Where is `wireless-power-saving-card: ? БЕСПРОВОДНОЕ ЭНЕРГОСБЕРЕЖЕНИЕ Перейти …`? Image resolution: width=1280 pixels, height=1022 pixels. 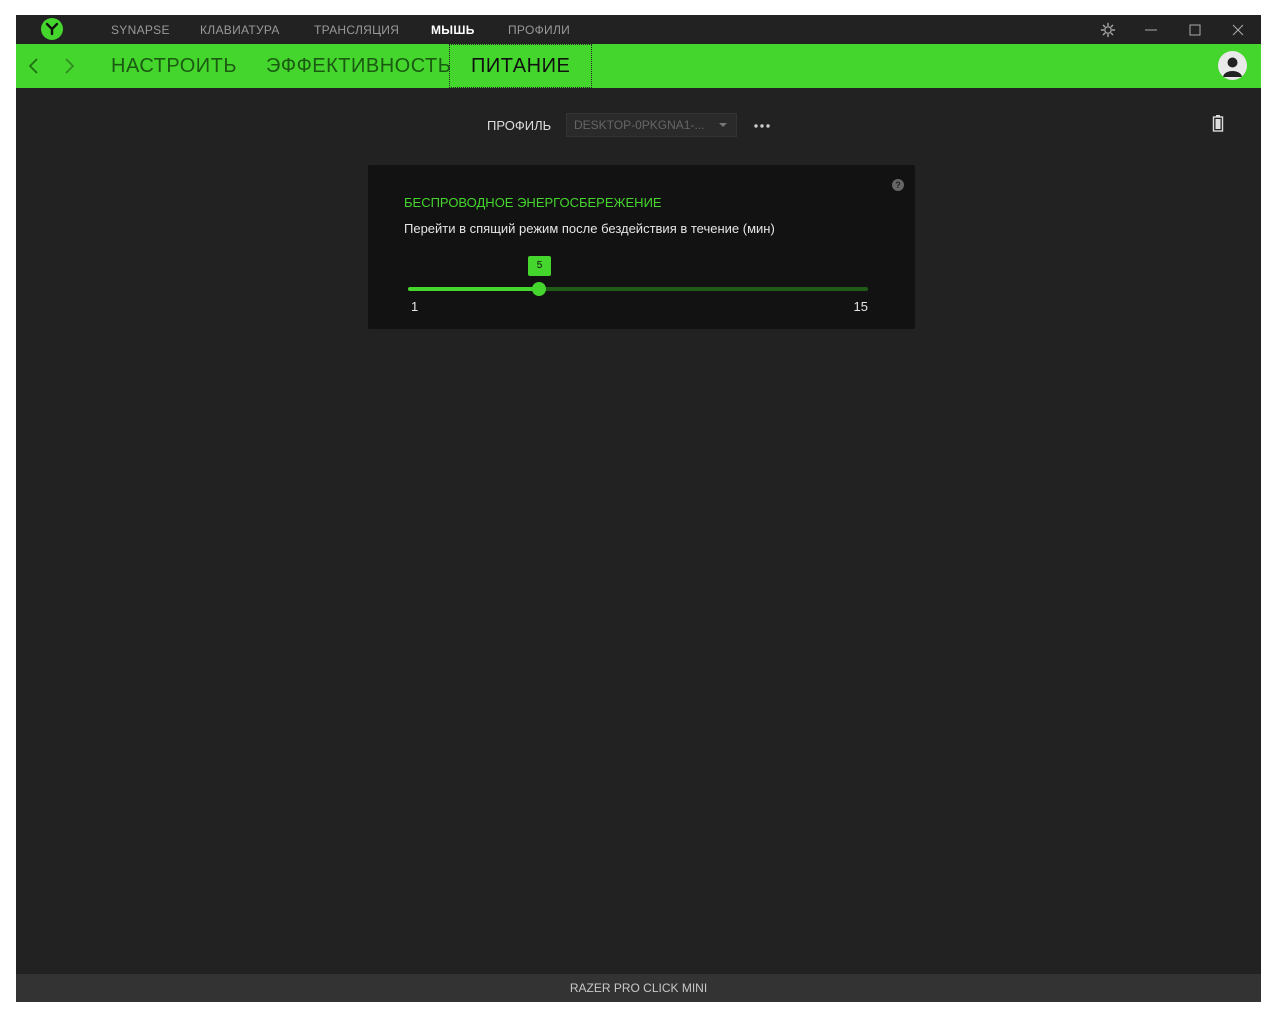 wireless-power-saving-card: ? БЕСПРОВОДНОЕ ЭНЕРГОСБЕРЕЖЕНИЕ Перейти … is located at coordinates (641, 247).